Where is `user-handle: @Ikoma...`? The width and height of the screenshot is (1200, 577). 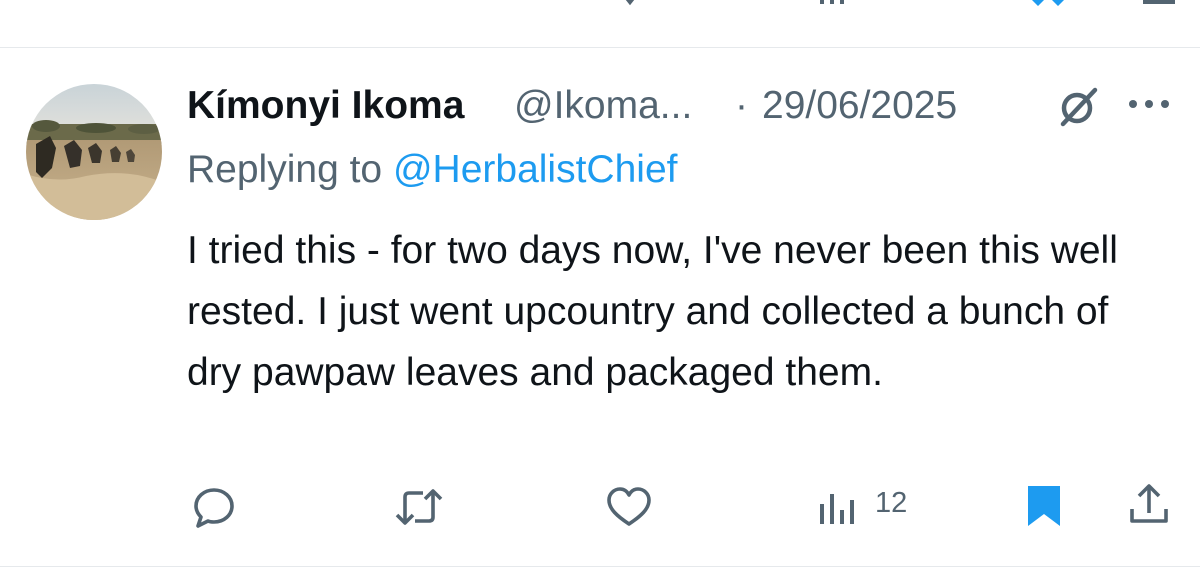 user-handle: @Ikoma... is located at coordinates (603, 106).